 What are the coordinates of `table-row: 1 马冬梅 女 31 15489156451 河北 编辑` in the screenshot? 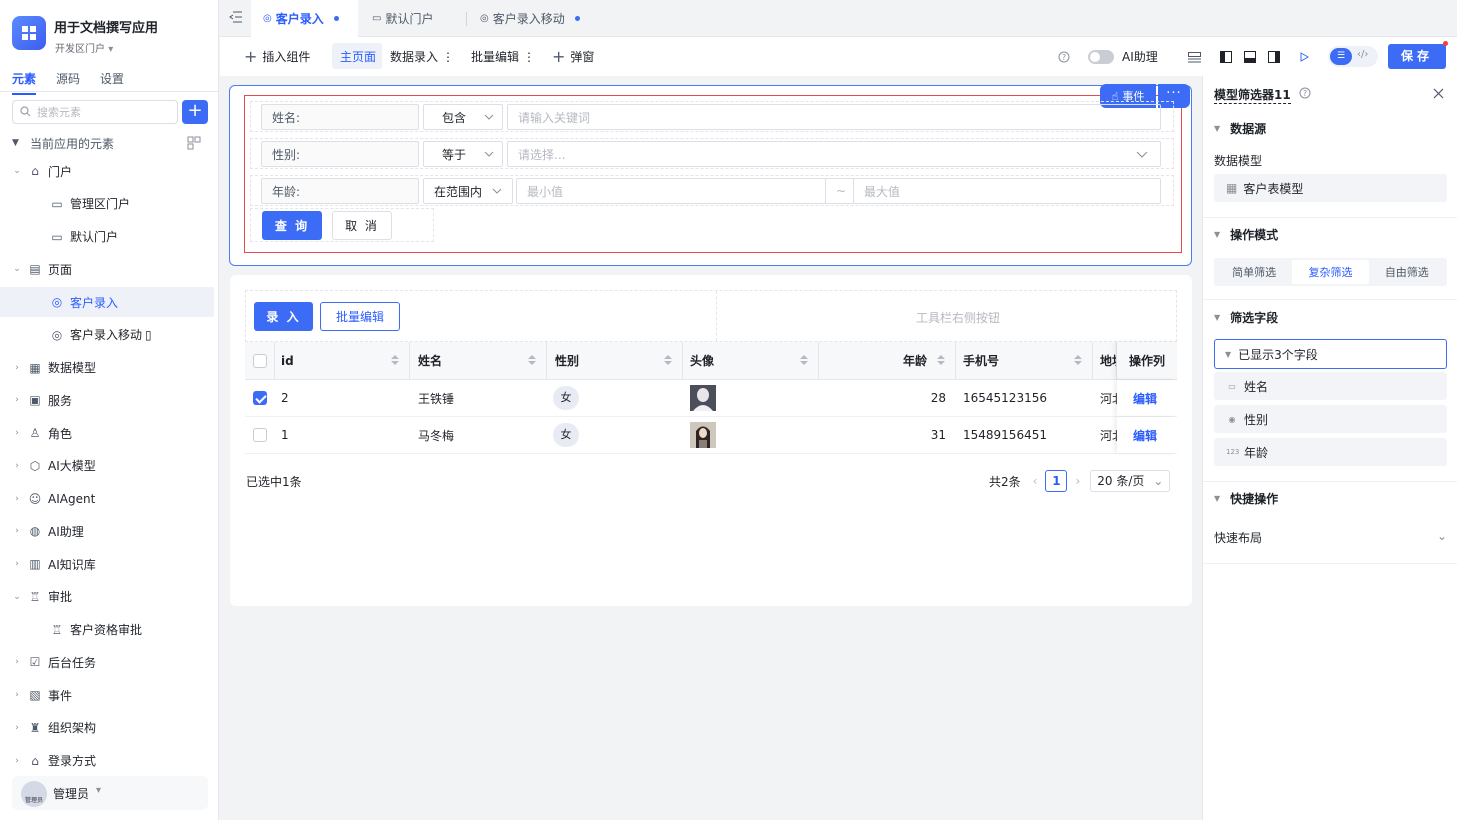 It's located at (711, 435).